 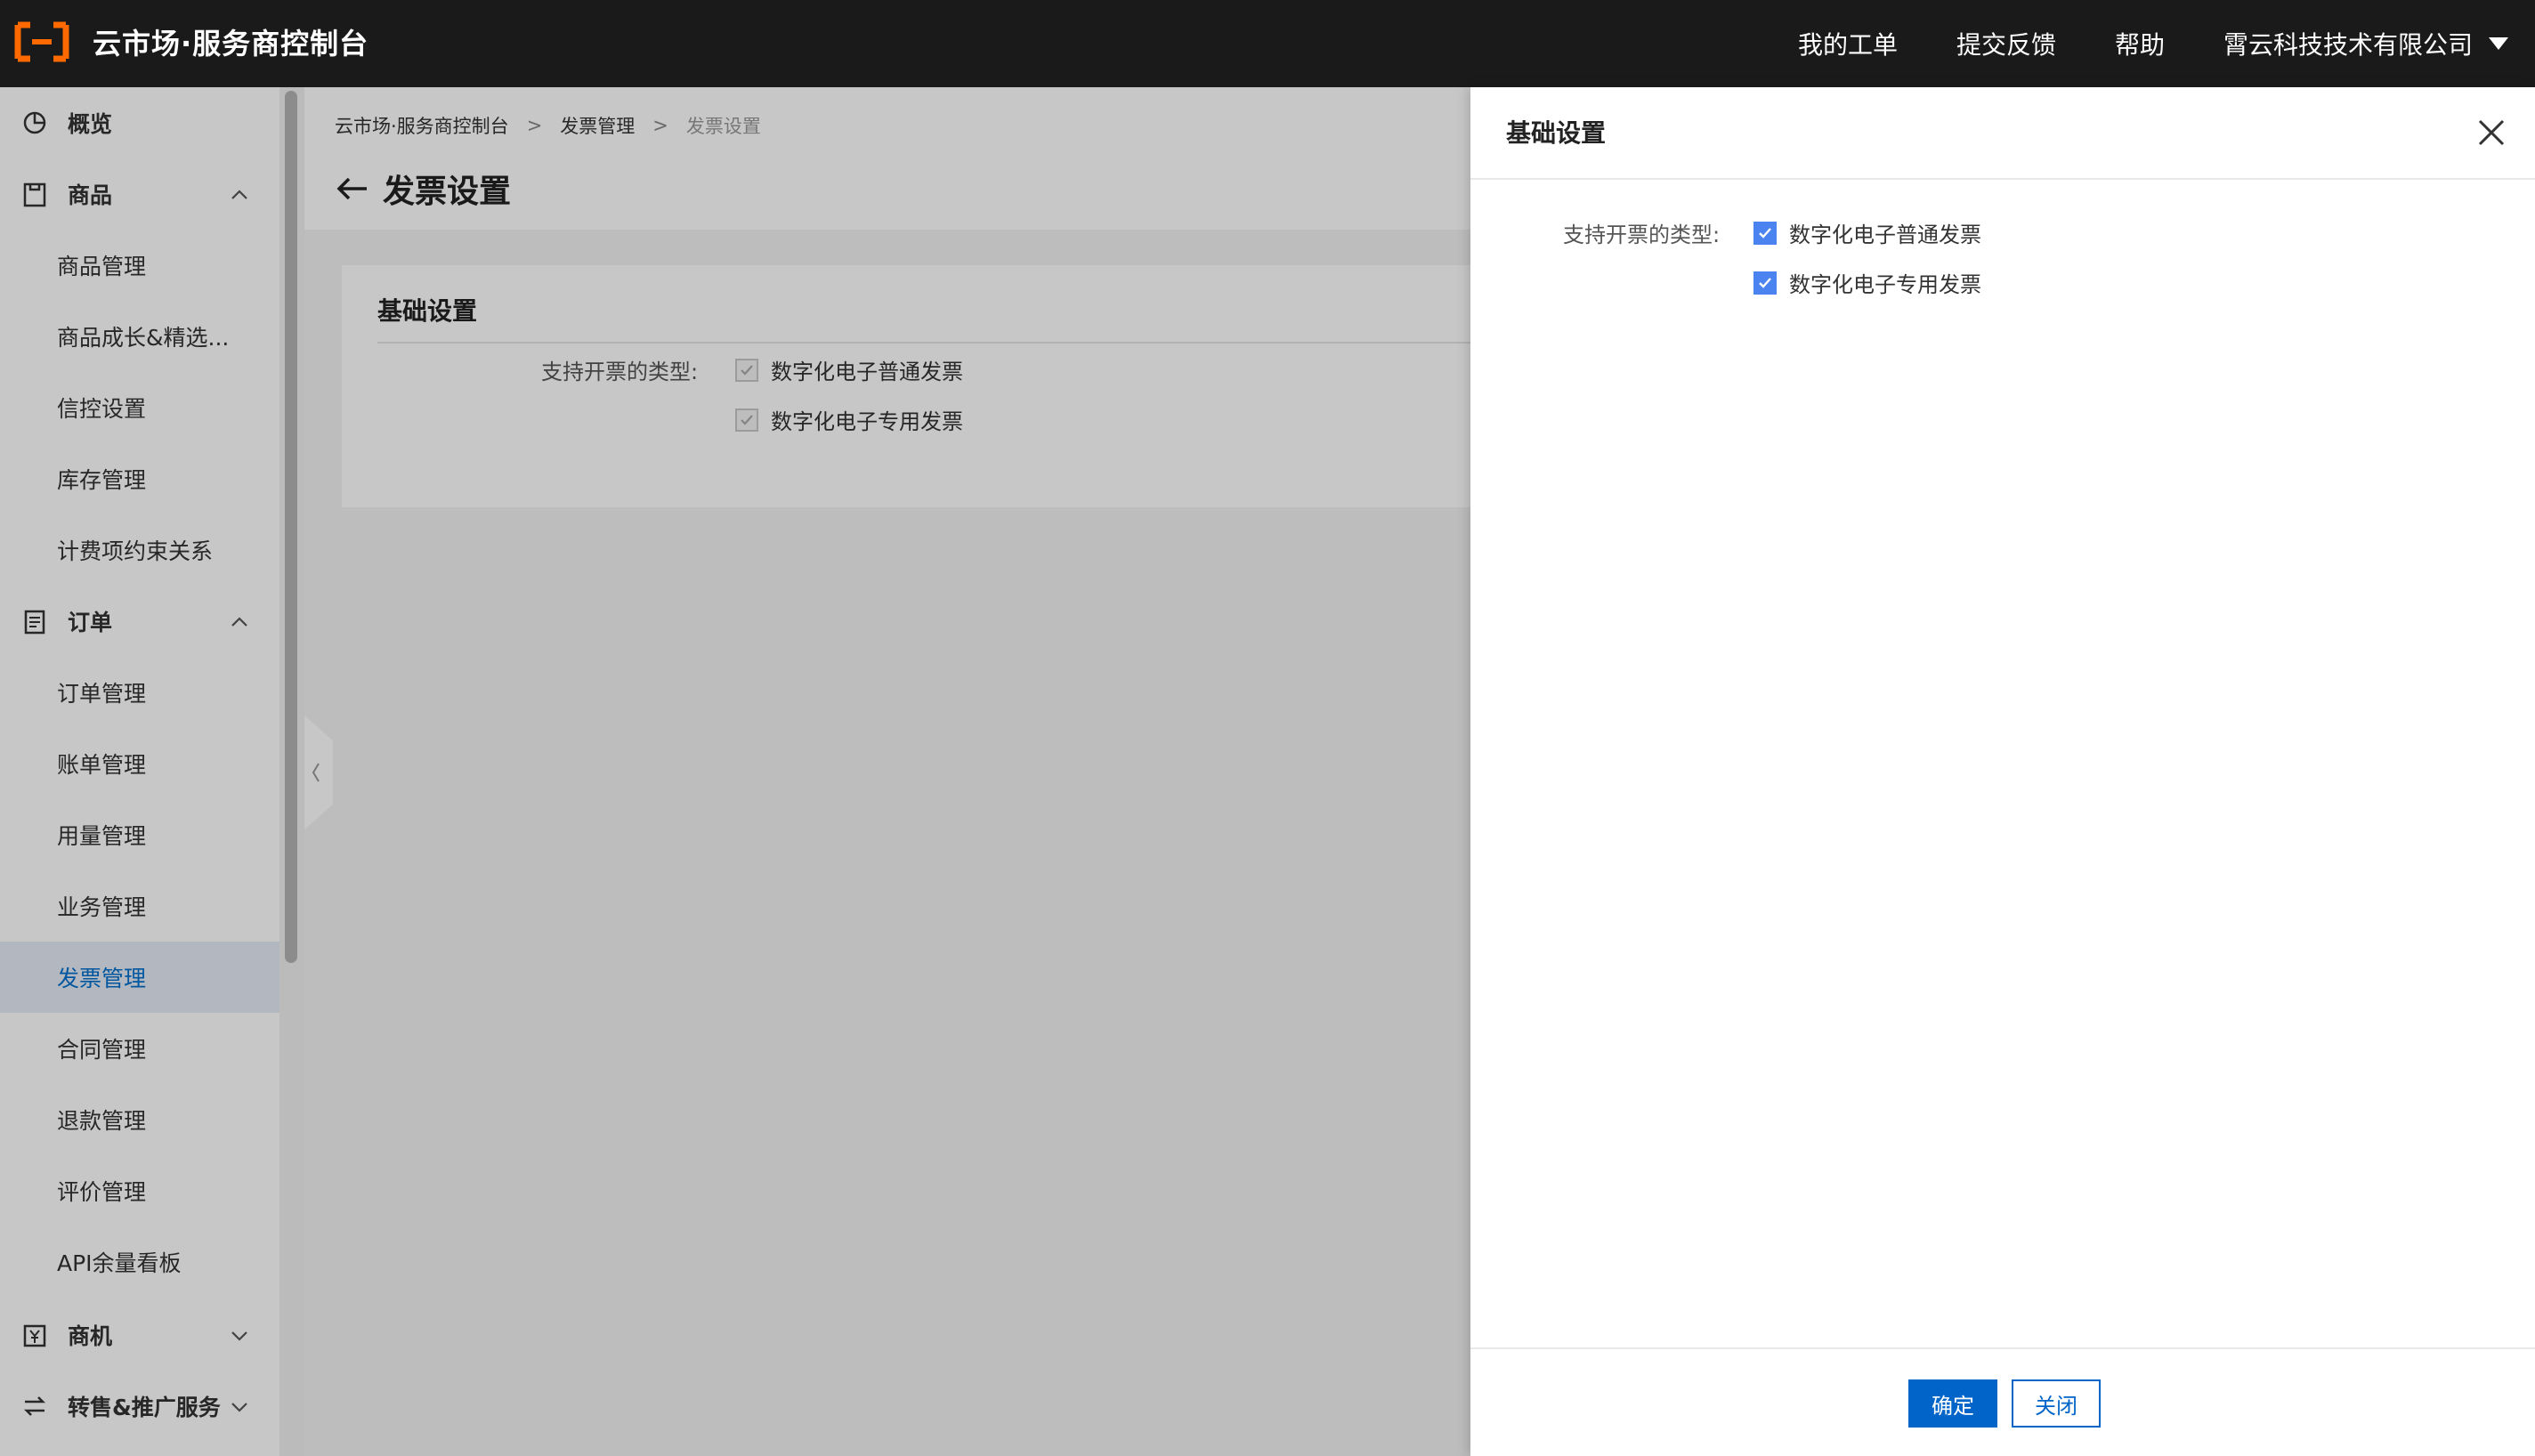 What do you see at coordinates (2166, 43) in the screenshot?
I see `top-nav: 我的工单 提交反馈 帮助 霄云科技技术有限公司` at bounding box center [2166, 43].